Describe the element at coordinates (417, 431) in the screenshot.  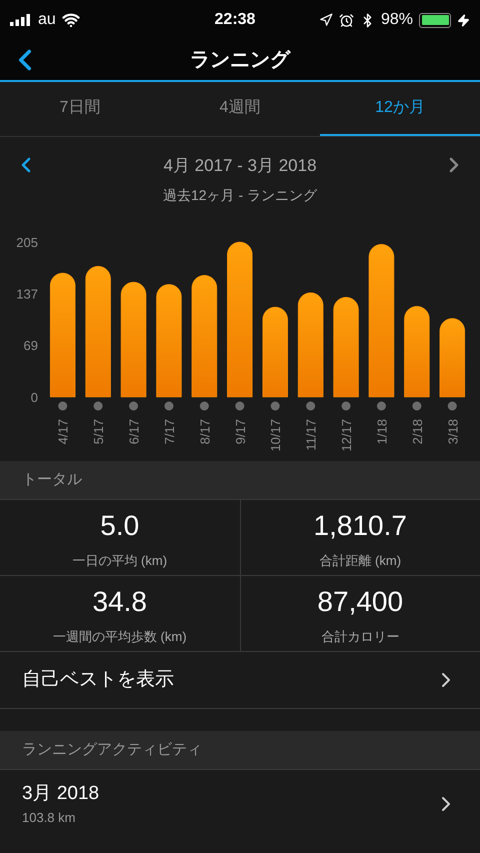
I see `x-tick-label: 2/18` at that location.